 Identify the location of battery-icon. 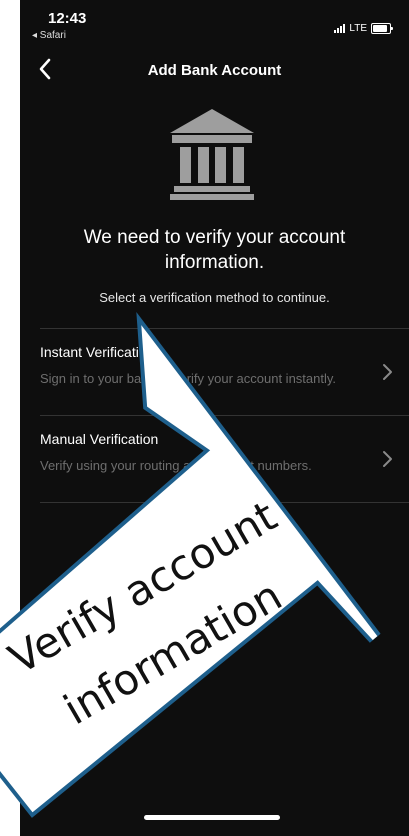
(382, 28).